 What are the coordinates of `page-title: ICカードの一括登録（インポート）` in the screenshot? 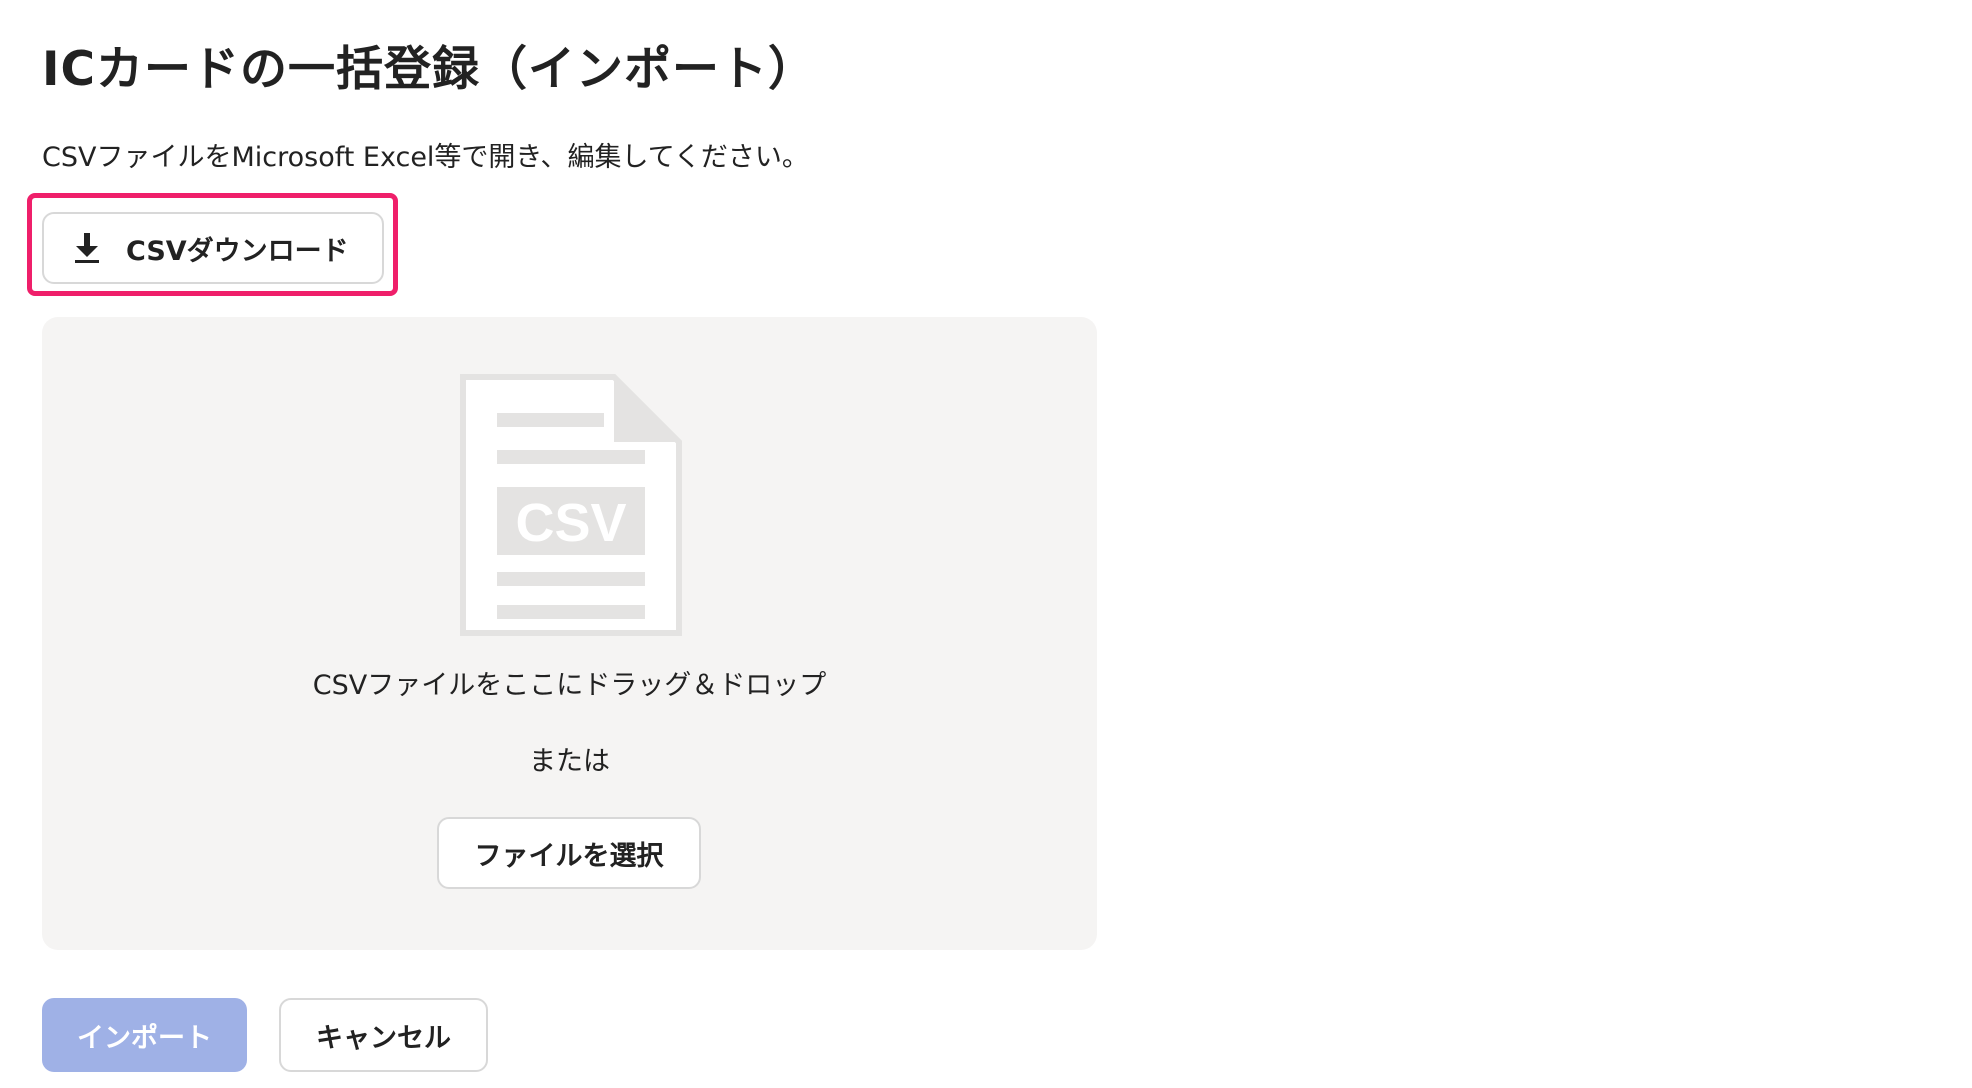 It's located at (429, 69).